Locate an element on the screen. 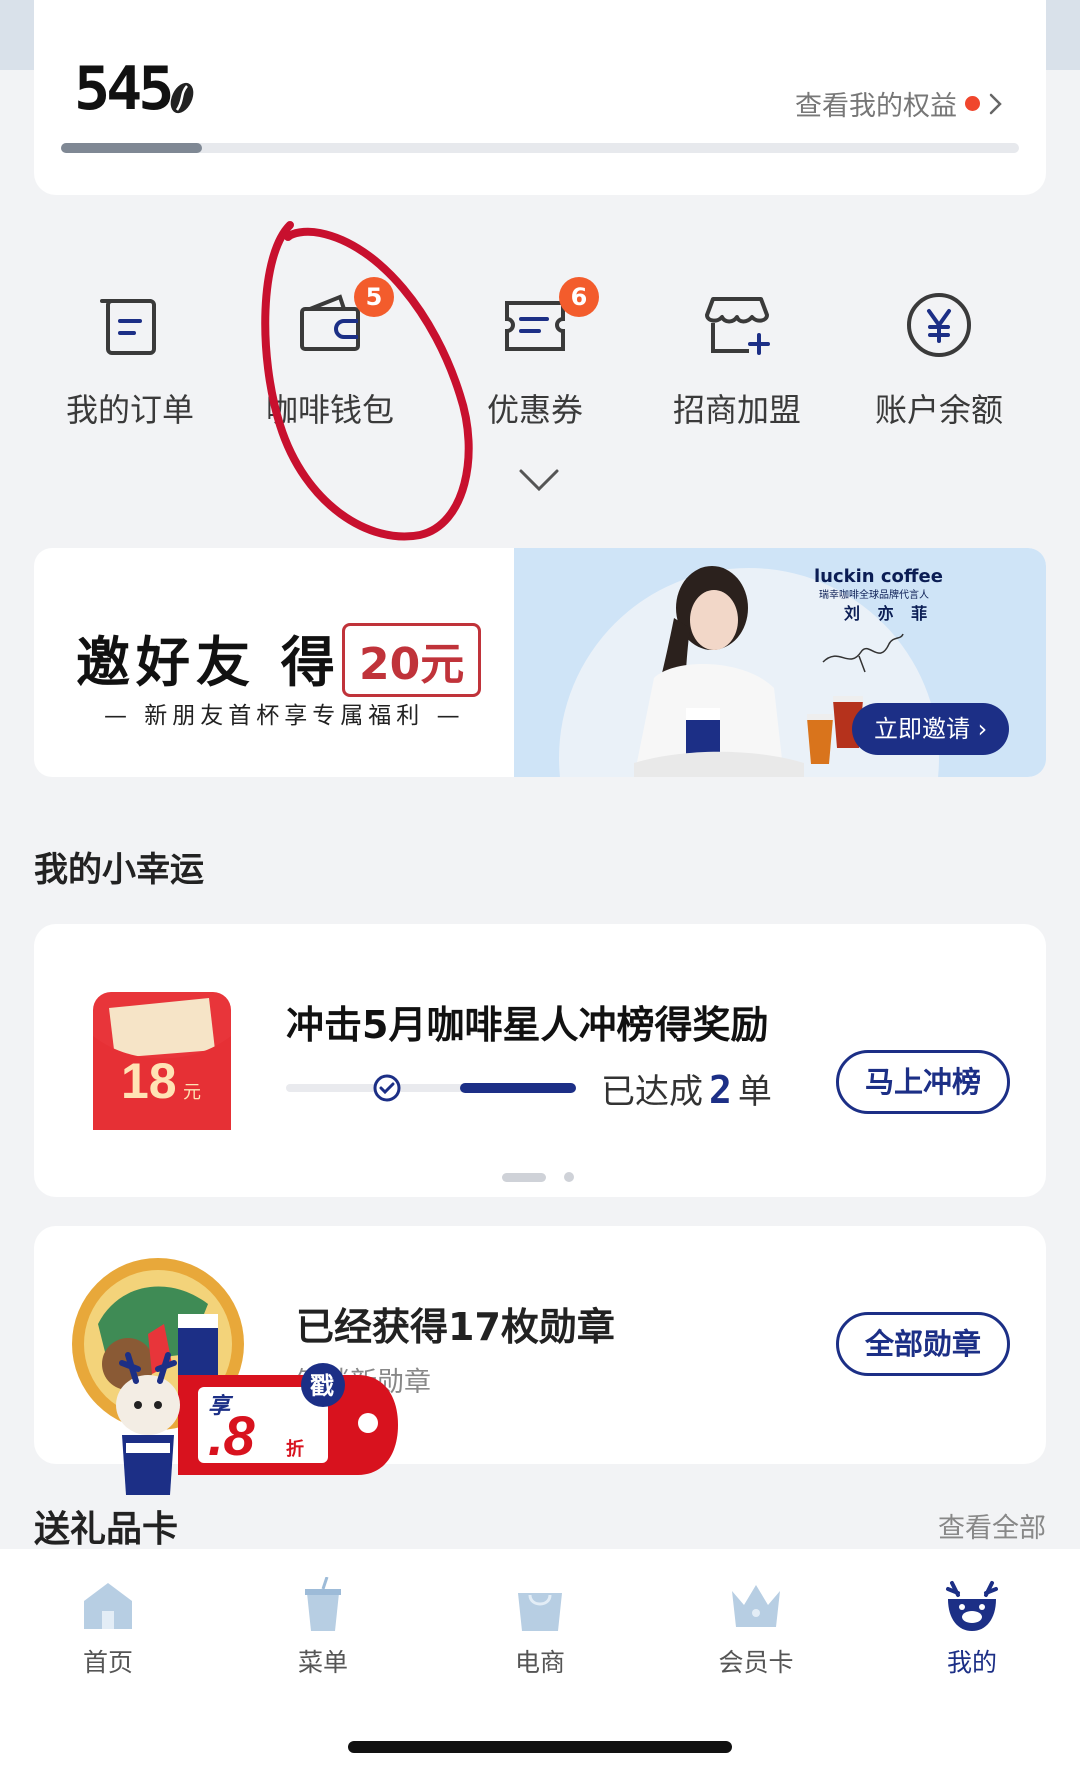 The height and width of the screenshot is (1777, 1080). view-rights-link: 查看我的权益 is located at coordinates (900, 103).